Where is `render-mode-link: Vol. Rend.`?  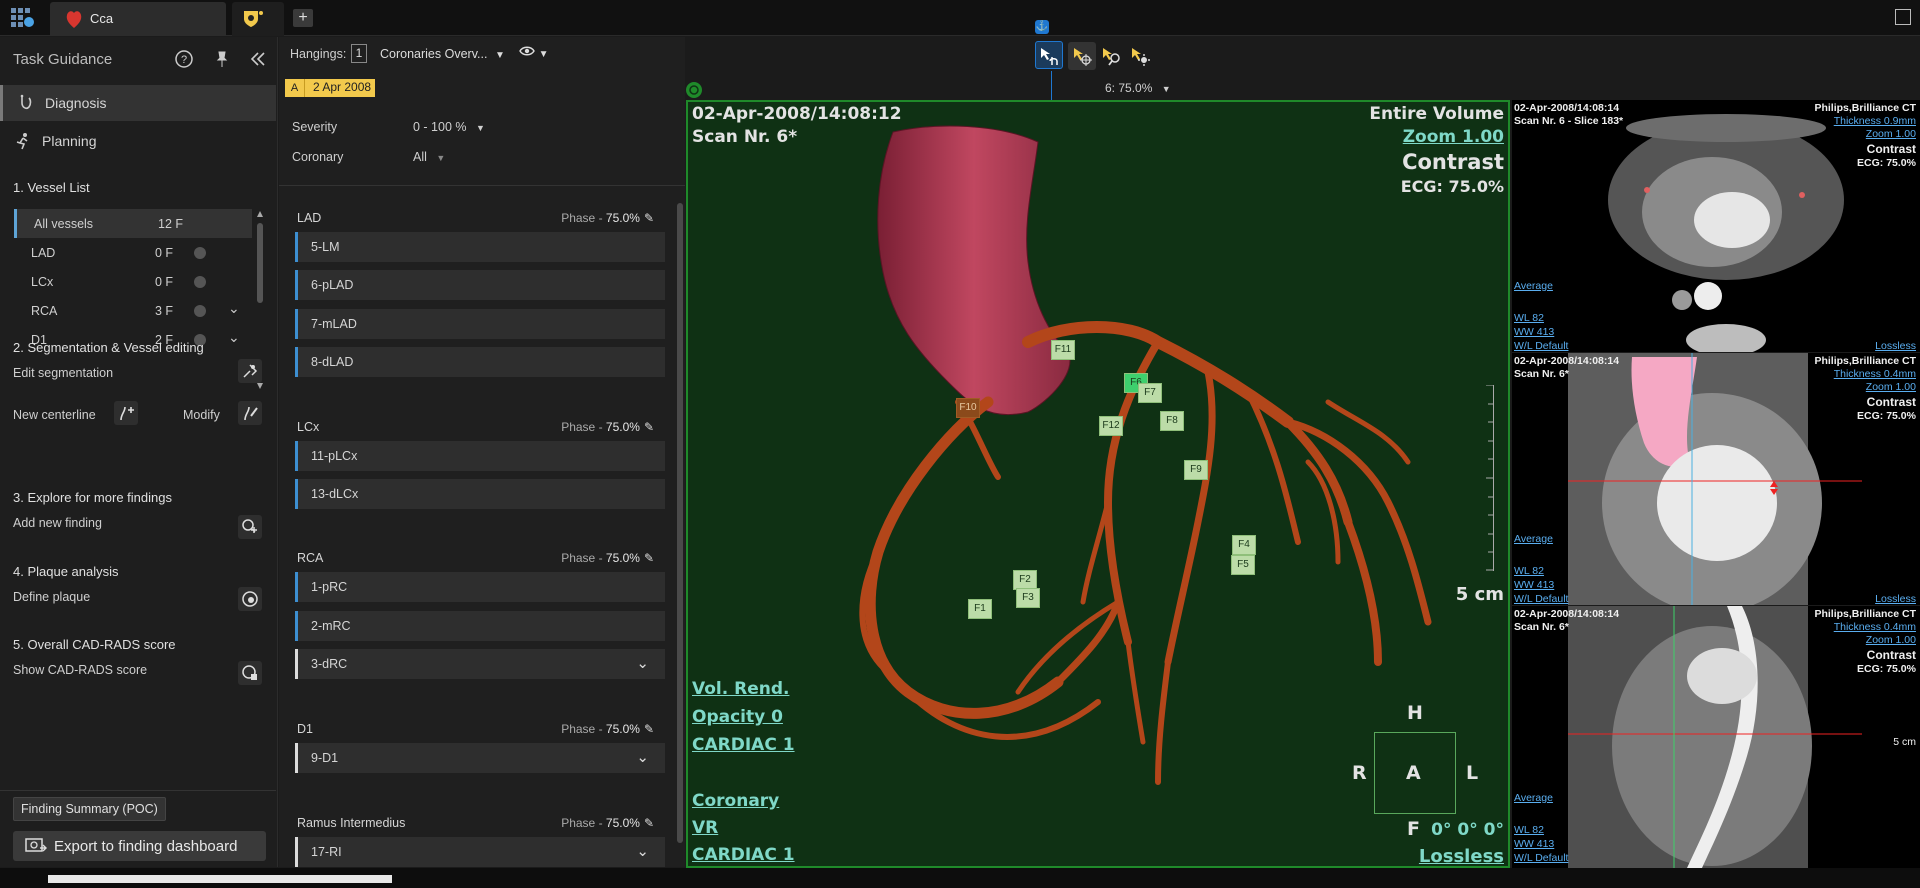
render-mode-link: Vol. Rend. is located at coordinates (740, 689).